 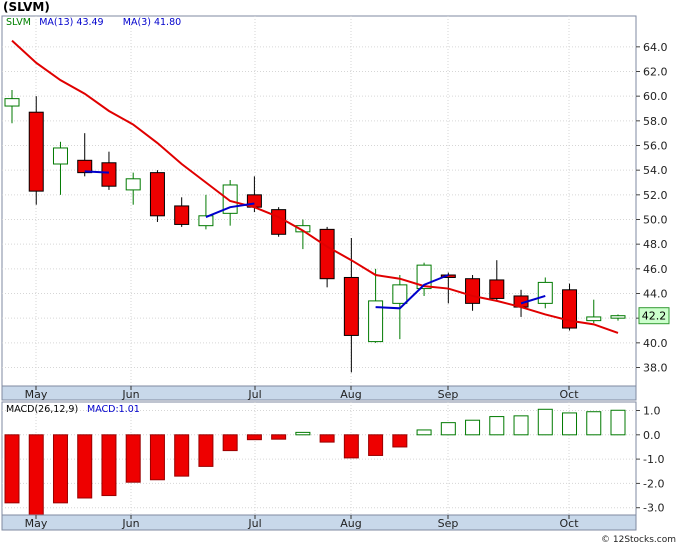 I want to click on price-legend-entry: MA(3) 41.80, so click(x=152, y=22).